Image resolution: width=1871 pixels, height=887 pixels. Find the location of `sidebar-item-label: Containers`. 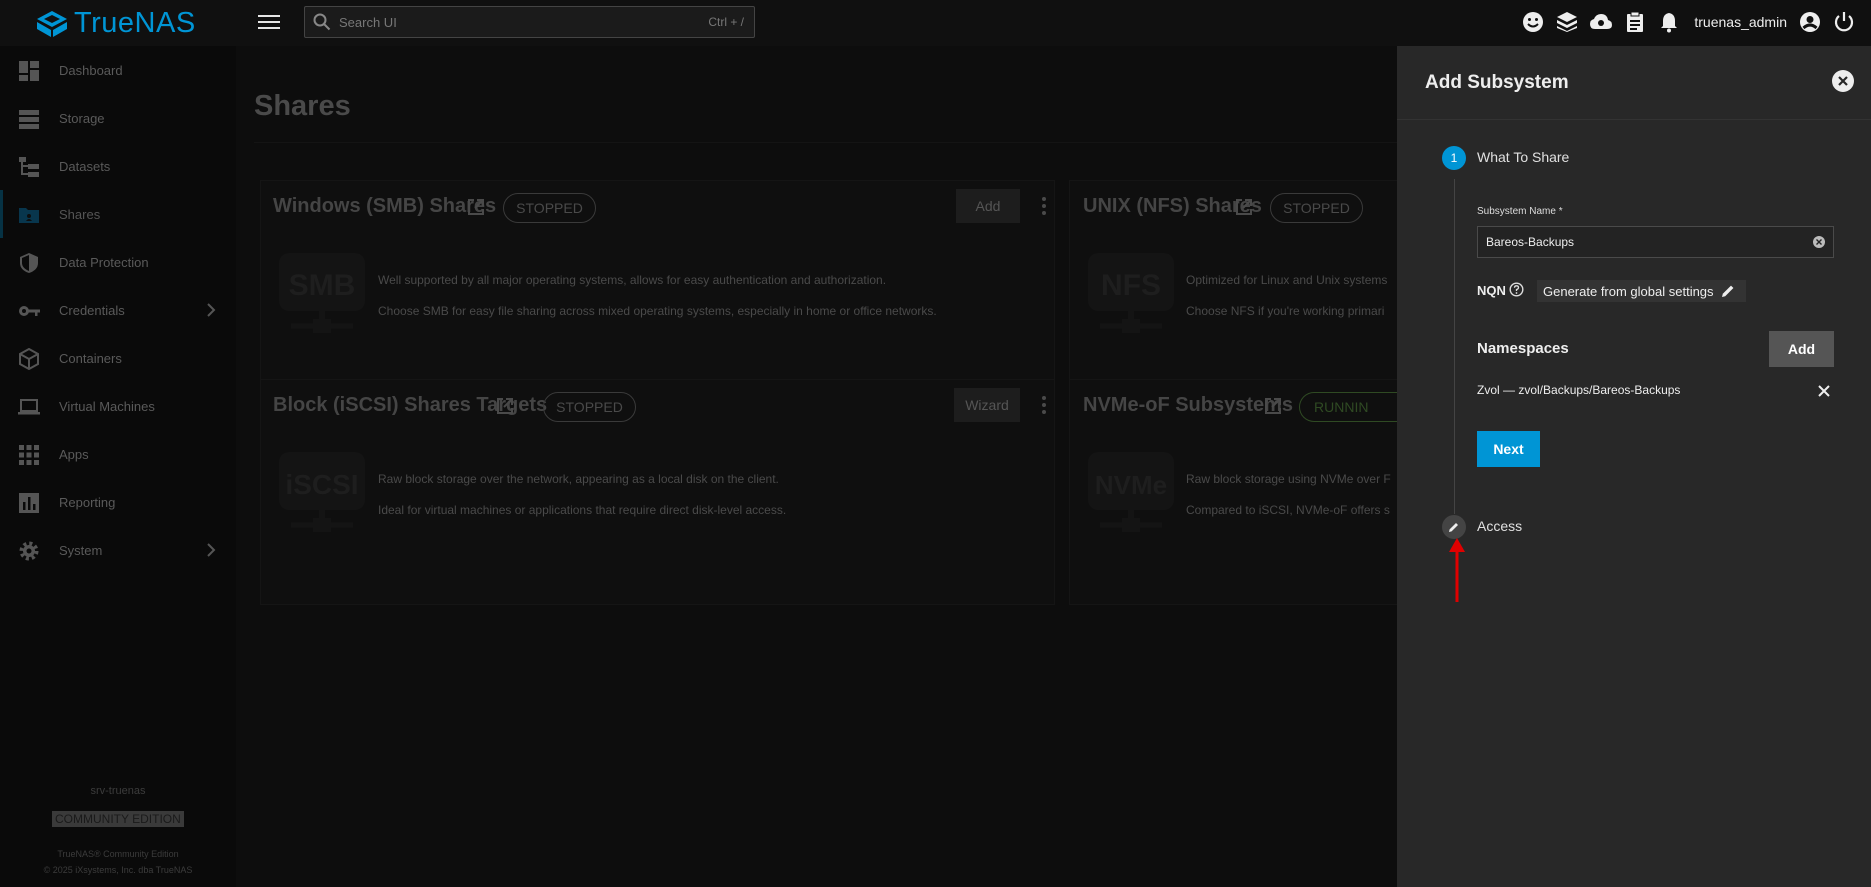

sidebar-item-label: Containers is located at coordinates (90, 358).